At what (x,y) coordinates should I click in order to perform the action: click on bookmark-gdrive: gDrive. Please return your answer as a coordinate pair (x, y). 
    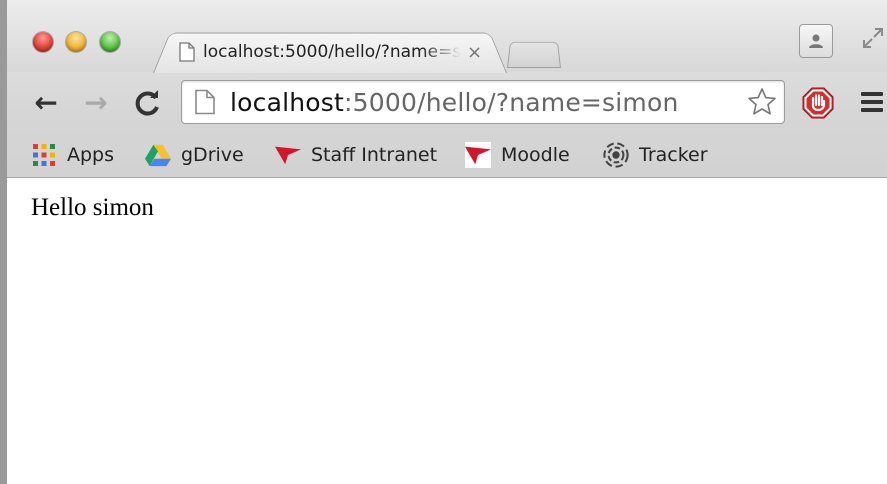
    Looking at the image, I should click on (194, 155).